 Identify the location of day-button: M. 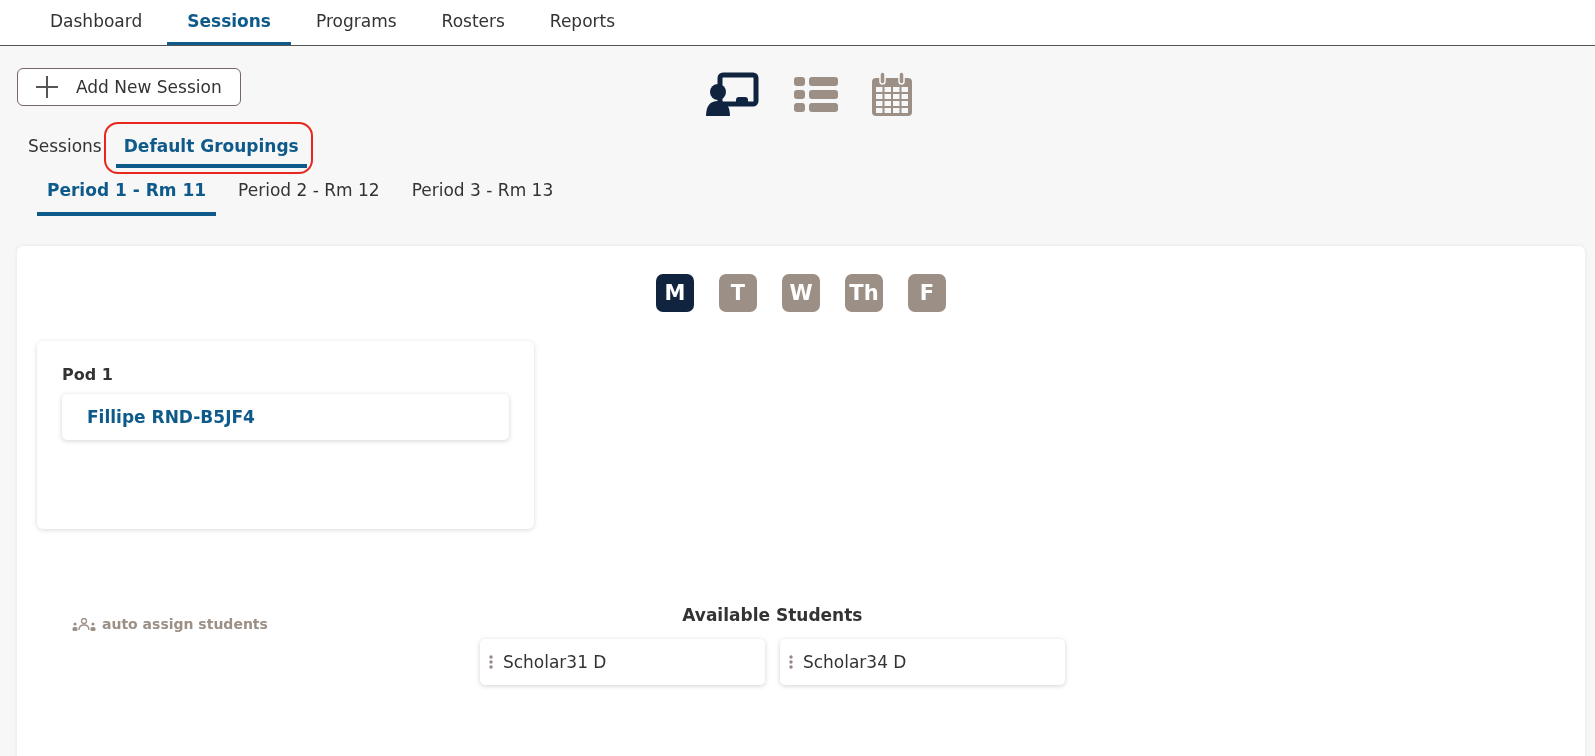
(675, 293).